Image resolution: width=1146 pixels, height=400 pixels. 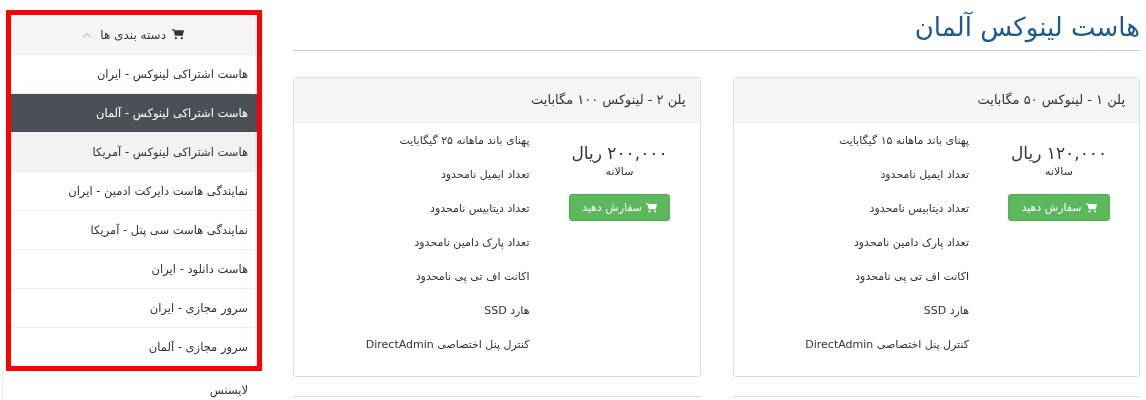 What do you see at coordinates (1059, 153) in the screenshot?
I see `plan-price: ۱۲۰,۰۰۰ ریال` at bounding box center [1059, 153].